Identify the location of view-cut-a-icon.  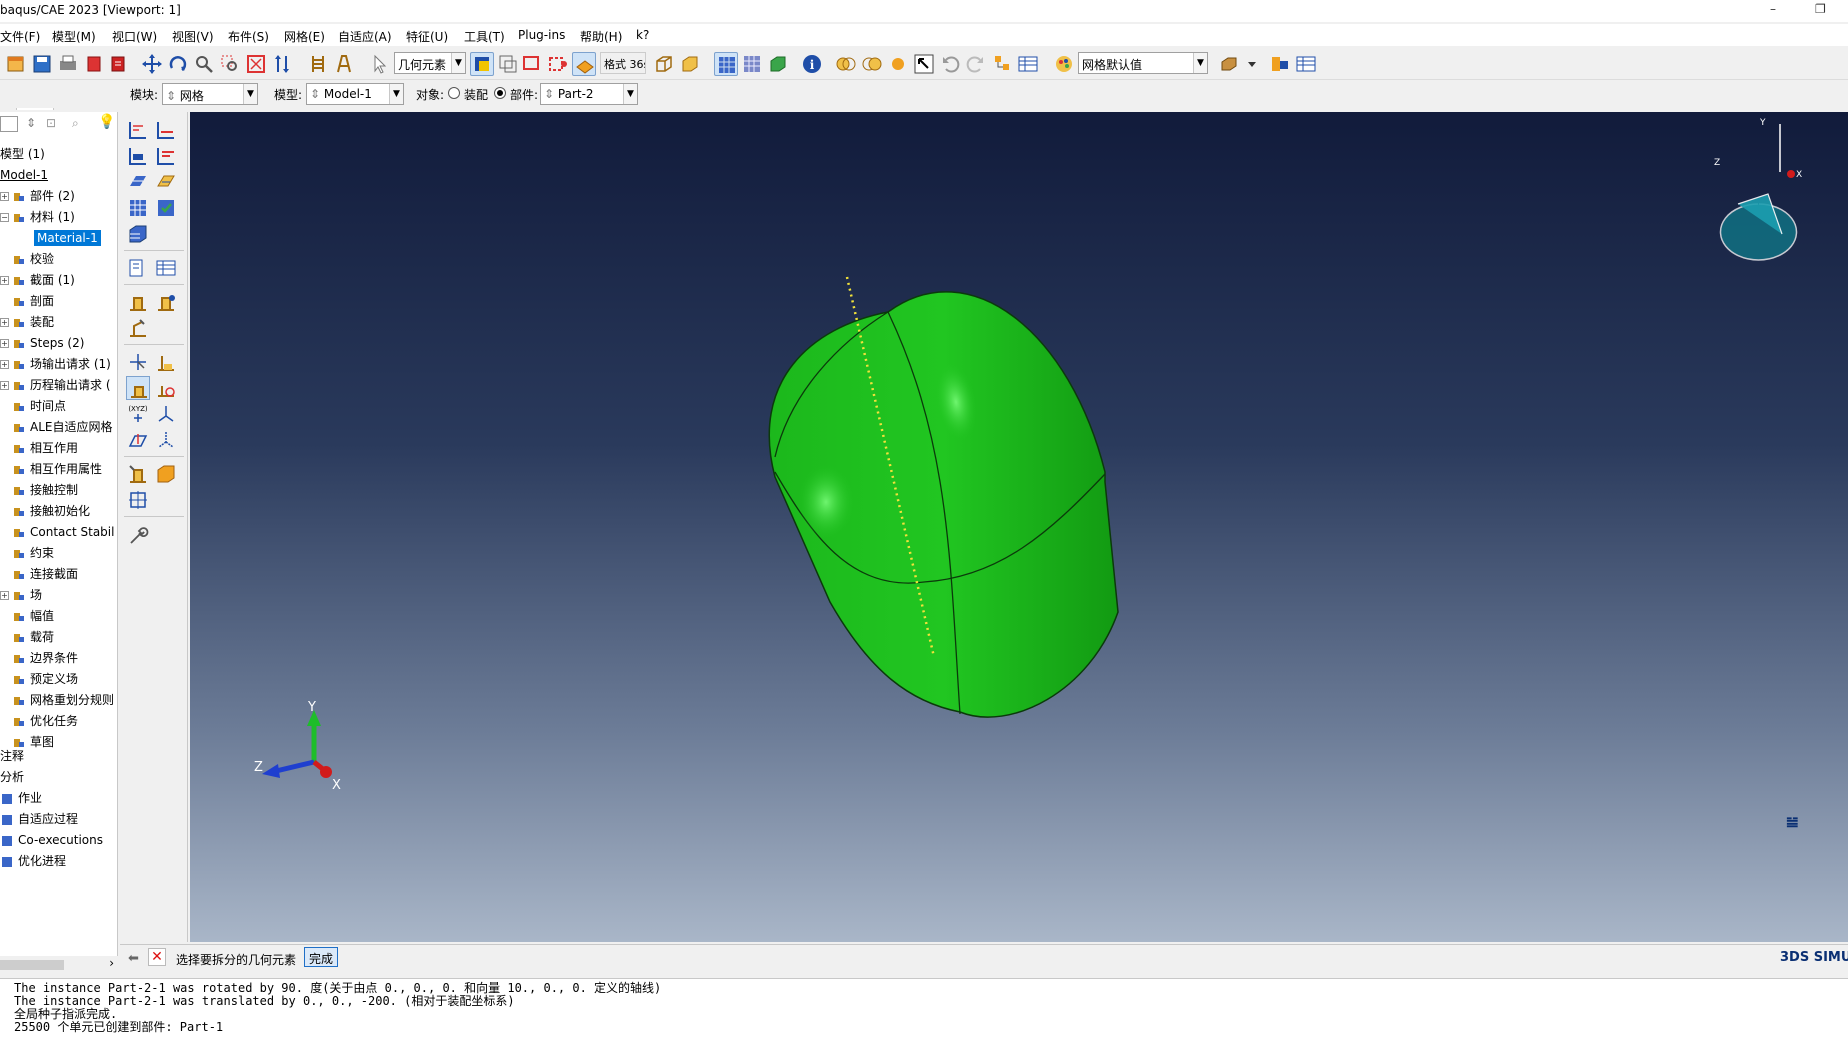
(846, 64).